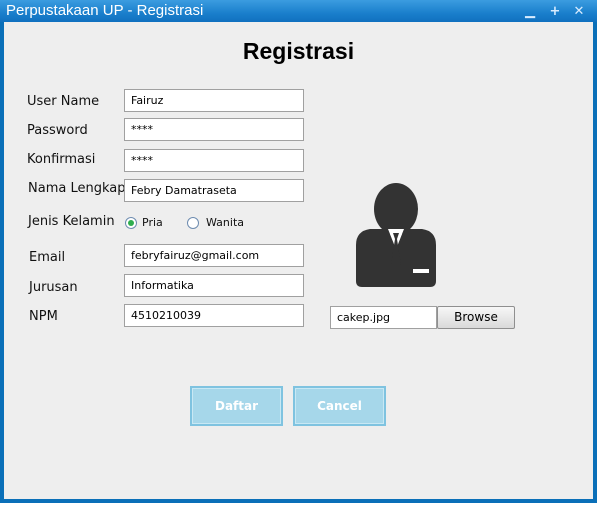 The width and height of the screenshot is (597, 516). I want to click on close-button: ✕, so click(579, 11).